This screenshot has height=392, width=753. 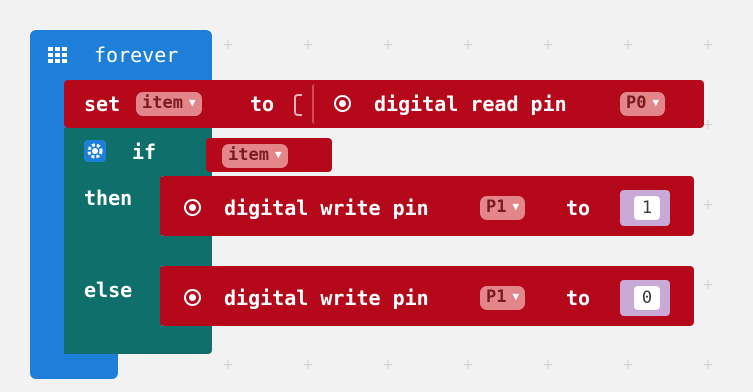 I want to click on digital-read-block: digital read pin P0 ▼, so click(x=505, y=104).